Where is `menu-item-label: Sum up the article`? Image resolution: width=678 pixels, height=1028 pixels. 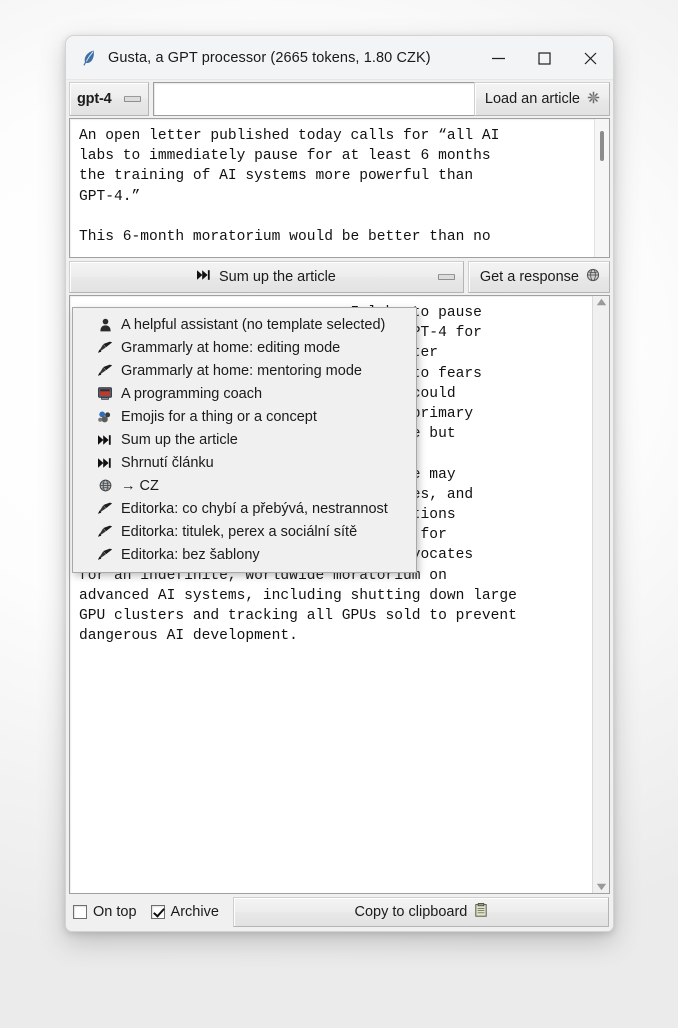 menu-item-label: Sum up the article is located at coordinates (179, 439).